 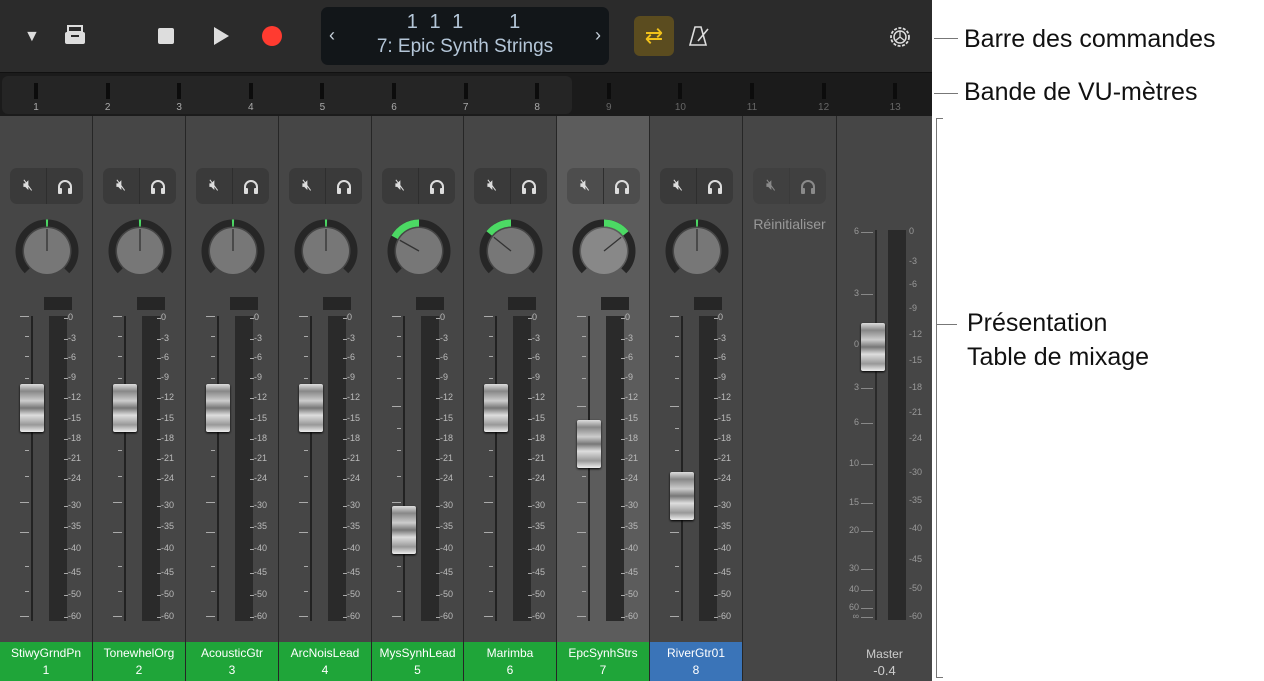 I want to click on channel-number: 6, so click(x=510, y=670).